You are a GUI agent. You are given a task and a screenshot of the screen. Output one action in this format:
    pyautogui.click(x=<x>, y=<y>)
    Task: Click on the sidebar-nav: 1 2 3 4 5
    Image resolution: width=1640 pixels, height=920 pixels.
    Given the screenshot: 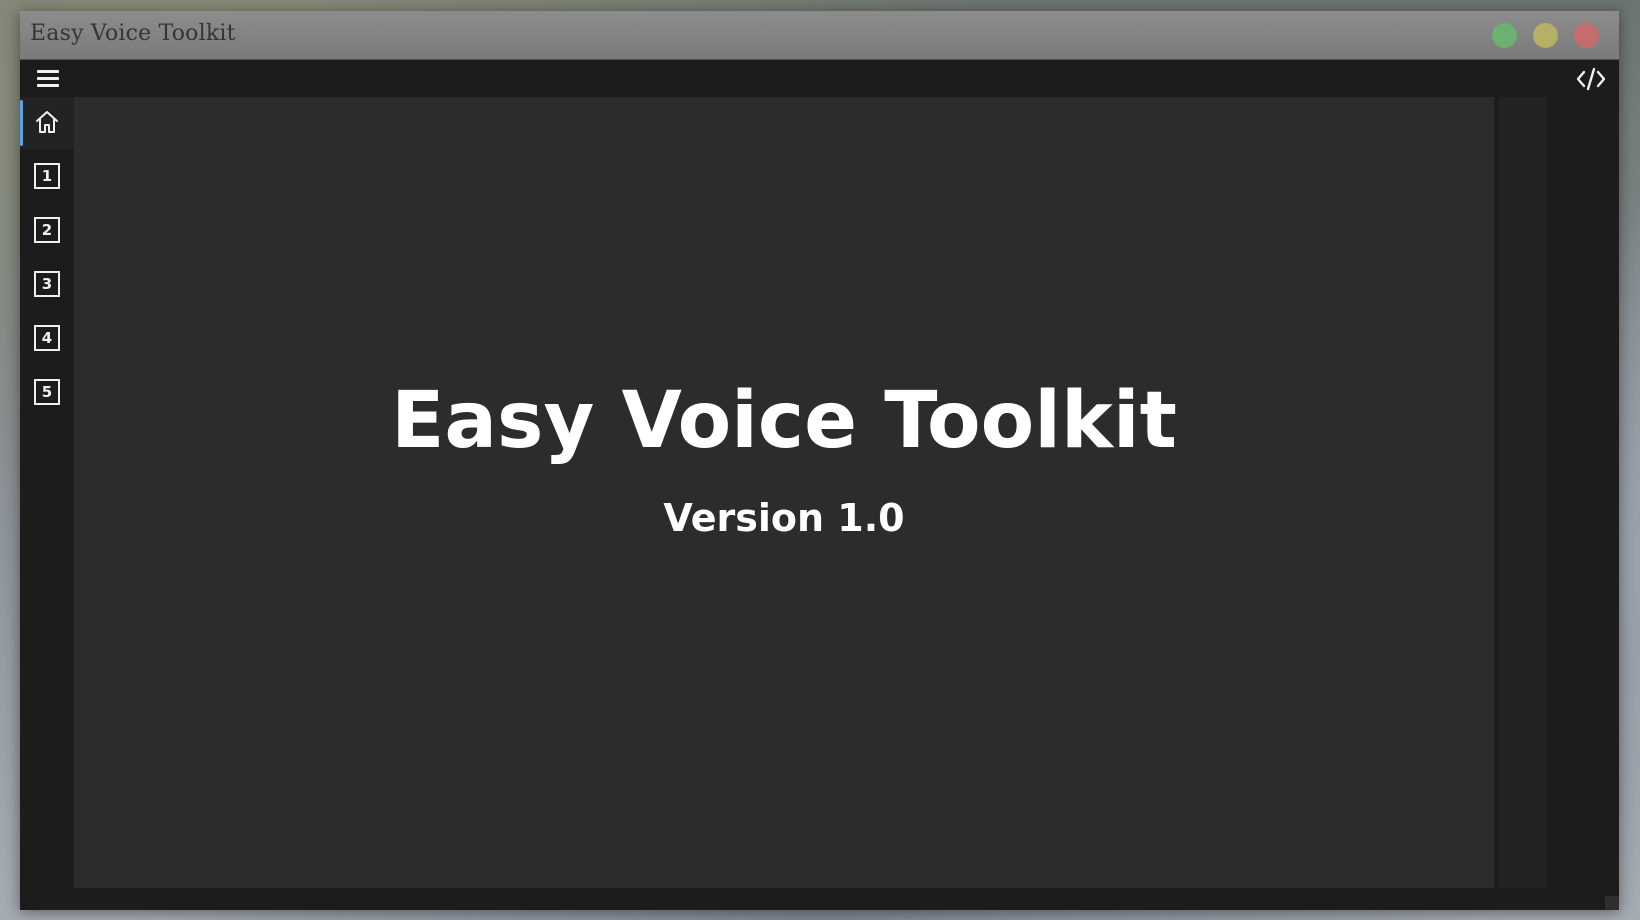 What is the action you would take?
    pyautogui.click(x=47, y=503)
    